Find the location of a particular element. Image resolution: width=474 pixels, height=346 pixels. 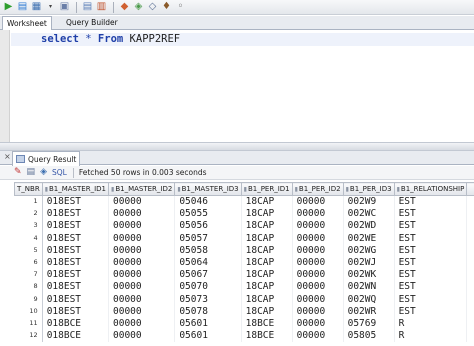

cell-master-id3: 05057 is located at coordinates (208, 238).